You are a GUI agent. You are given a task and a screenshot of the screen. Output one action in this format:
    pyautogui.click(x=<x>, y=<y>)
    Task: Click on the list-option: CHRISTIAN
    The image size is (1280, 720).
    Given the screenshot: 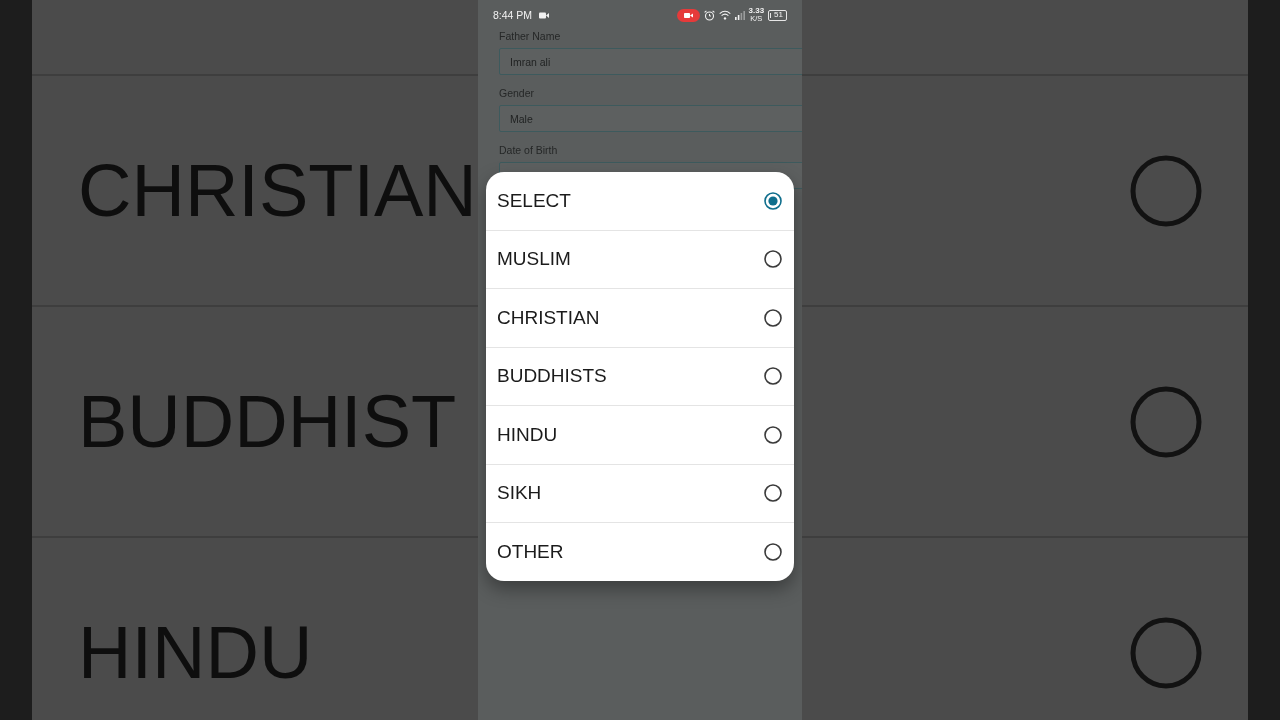 What is the action you would take?
    pyautogui.click(x=640, y=317)
    